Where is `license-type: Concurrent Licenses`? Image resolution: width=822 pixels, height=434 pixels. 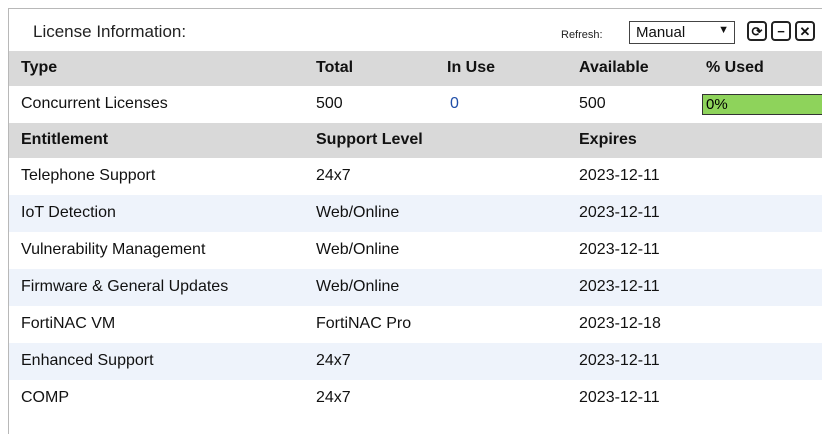 license-type: Concurrent Licenses is located at coordinates (94, 103).